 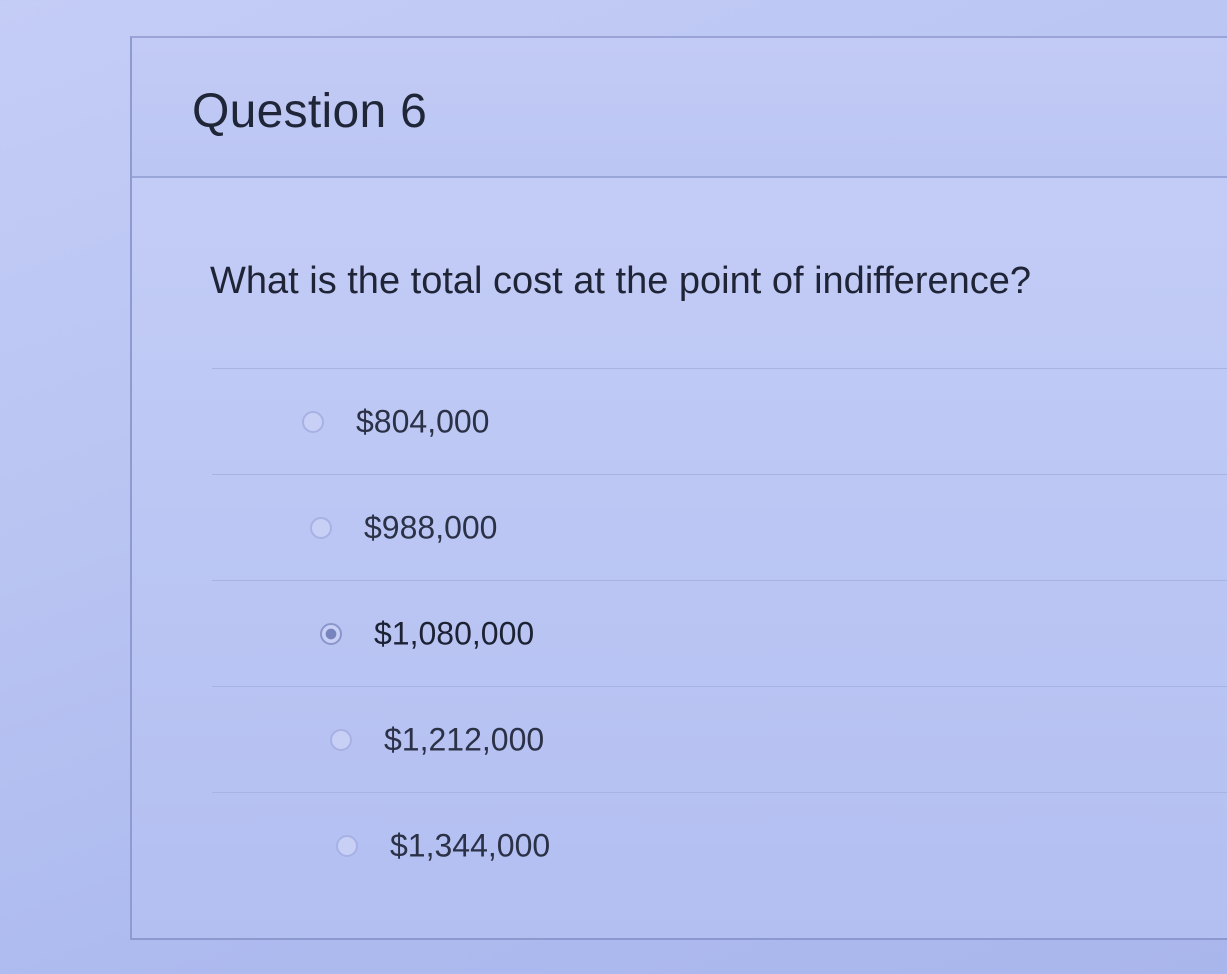 I want to click on answer-option-selected: $1,080,000, so click(x=719, y=633).